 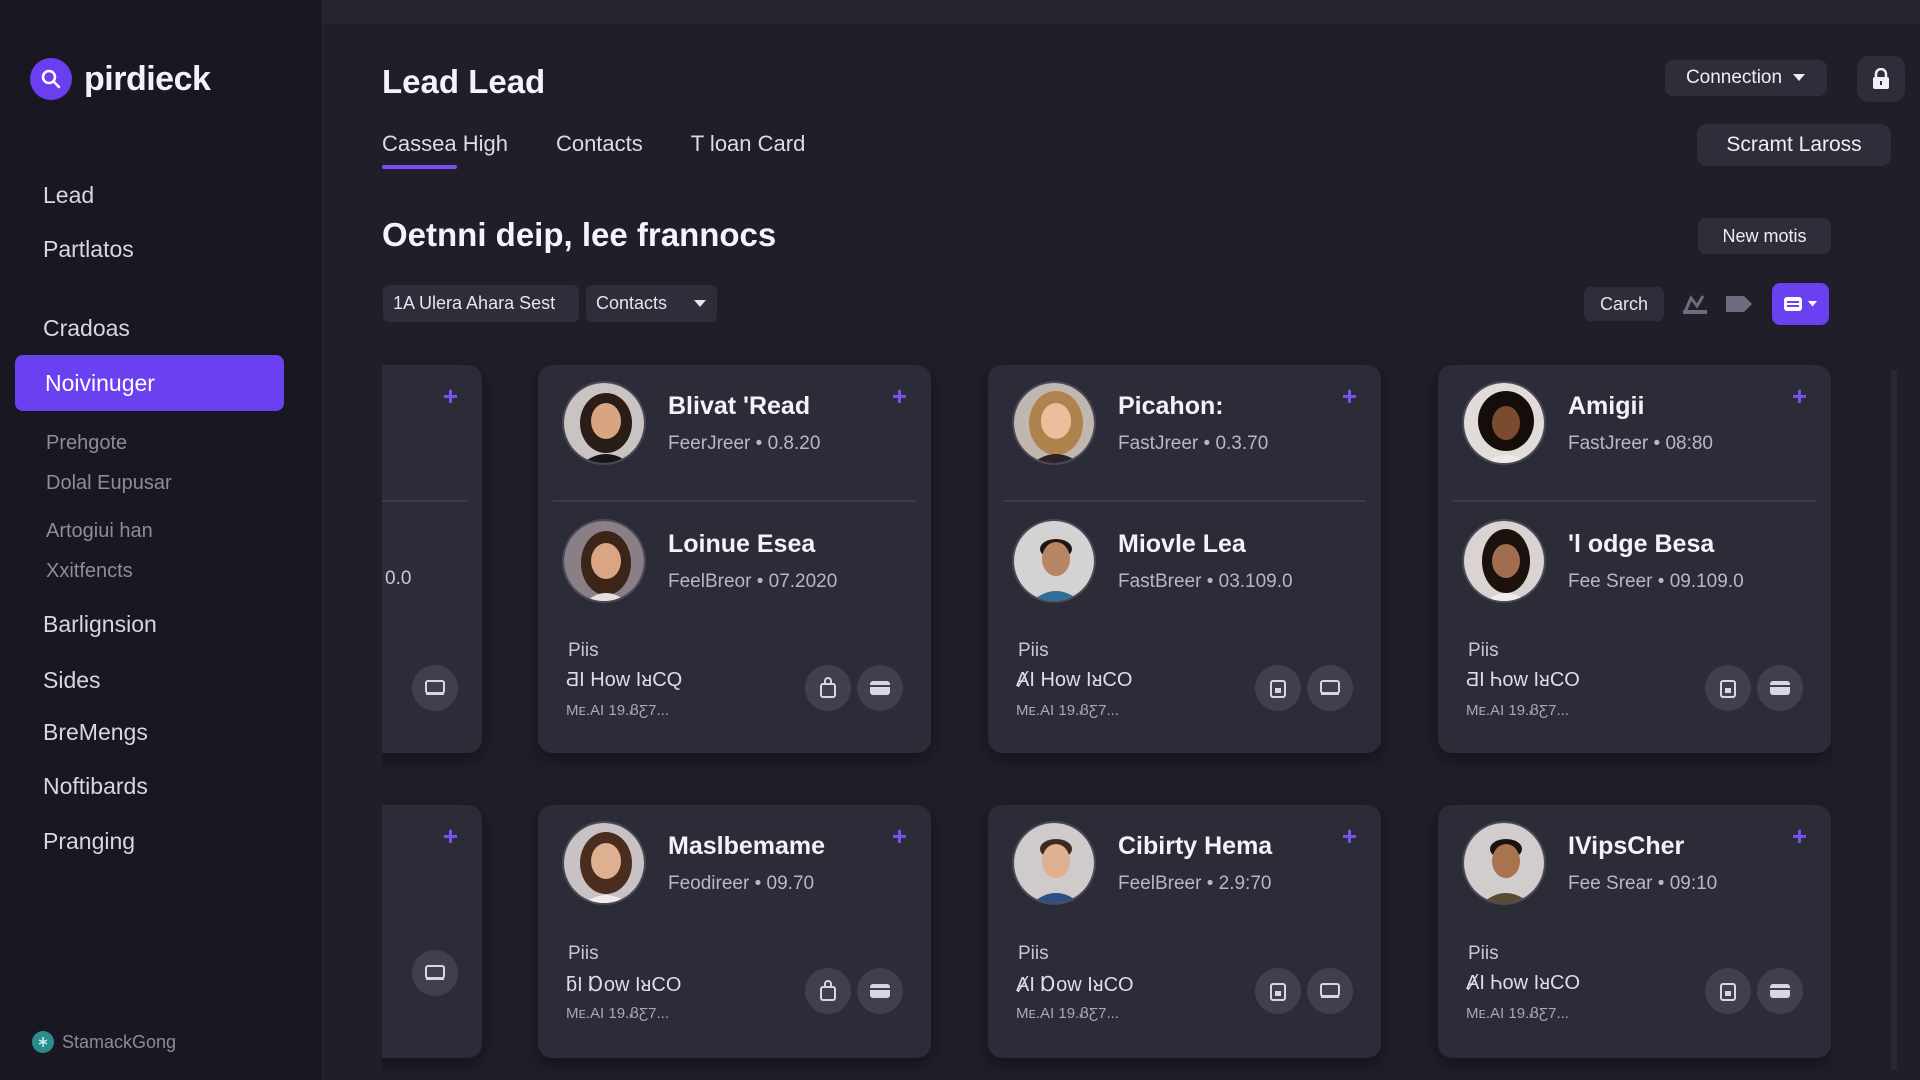 I want to click on divider, so click(x=1634, y=501).